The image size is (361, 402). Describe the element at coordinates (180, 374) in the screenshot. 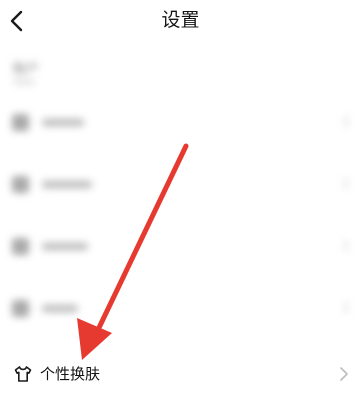

I see `settings-item-skin: 个性换肤` at that location.